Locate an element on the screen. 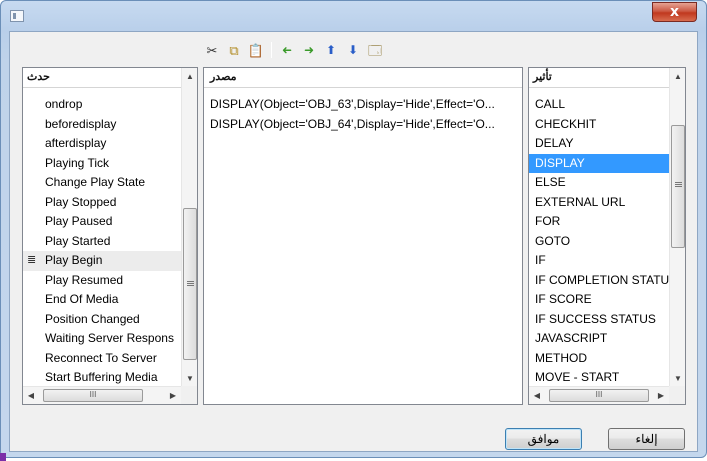 The height and width of the screenshot is (461, 707). event-list-item-label: Waiting Server Respons is located at coordinates (109, 338).